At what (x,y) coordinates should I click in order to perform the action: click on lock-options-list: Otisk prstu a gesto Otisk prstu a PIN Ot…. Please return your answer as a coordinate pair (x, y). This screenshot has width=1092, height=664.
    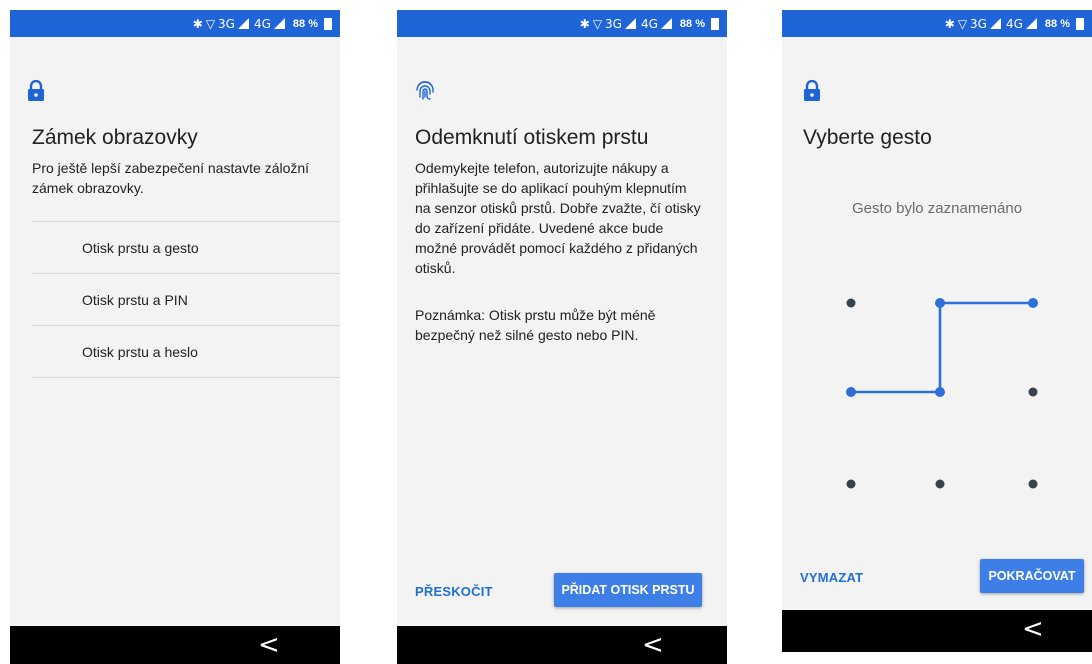
    Looking at the image, I should click on (186, 299).